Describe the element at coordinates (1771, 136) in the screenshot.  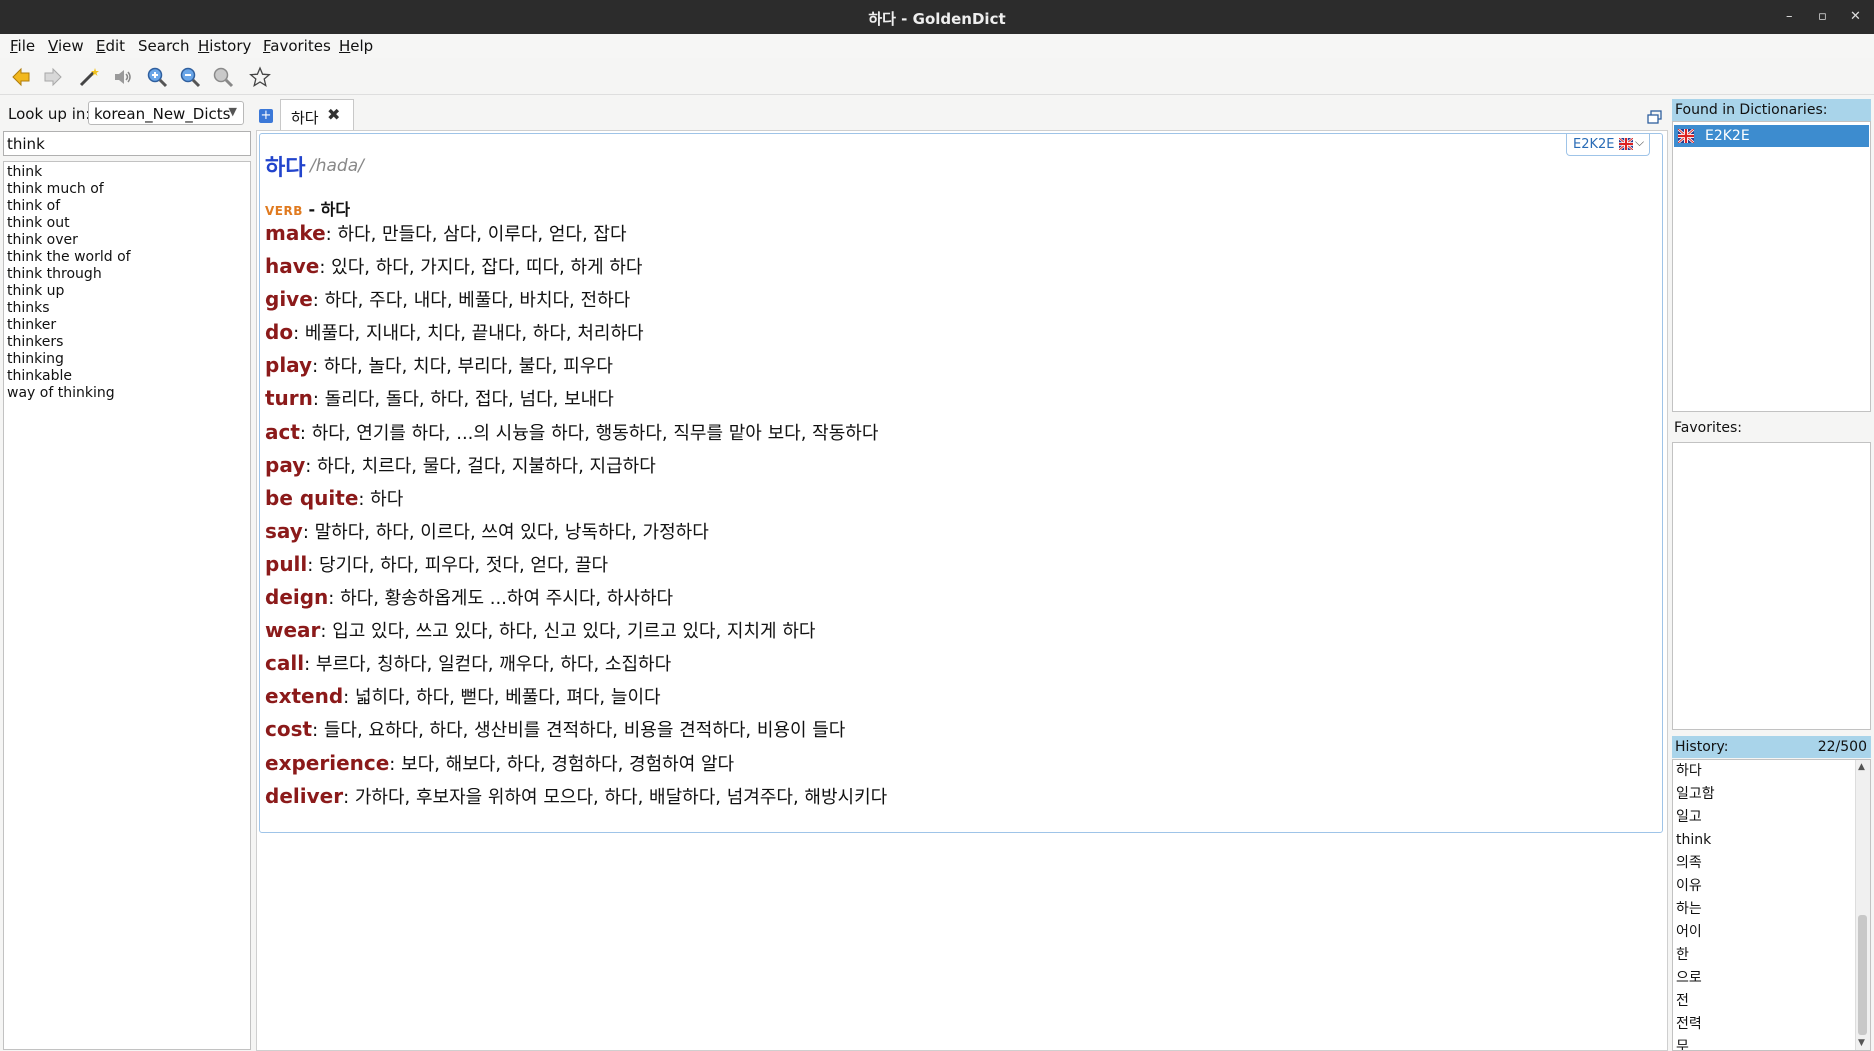
I see `found-dictionary-item: E2K2E` at that location.